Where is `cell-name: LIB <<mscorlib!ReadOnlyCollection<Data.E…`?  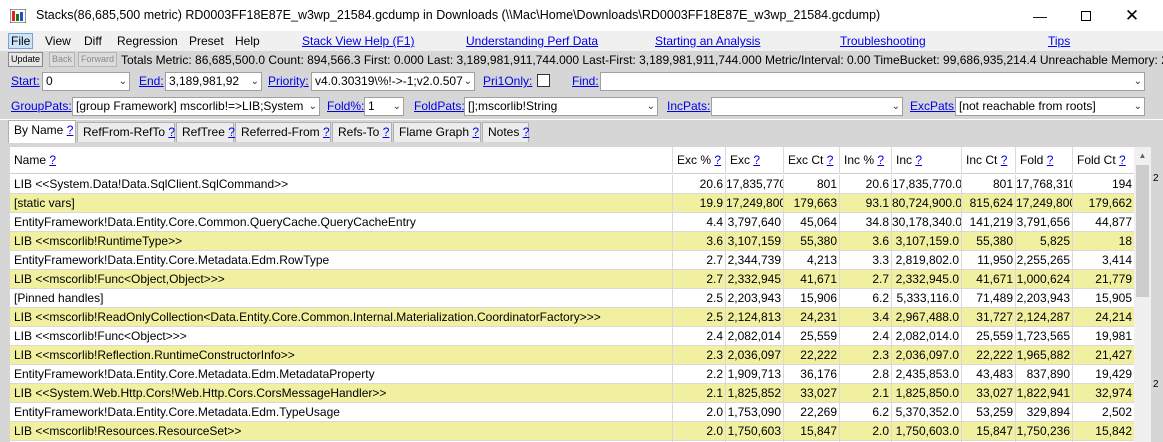
cell-name: LIB <<mscorlib!ReadOnlyCollection<Data.E… is located at coordinates (341, 317).